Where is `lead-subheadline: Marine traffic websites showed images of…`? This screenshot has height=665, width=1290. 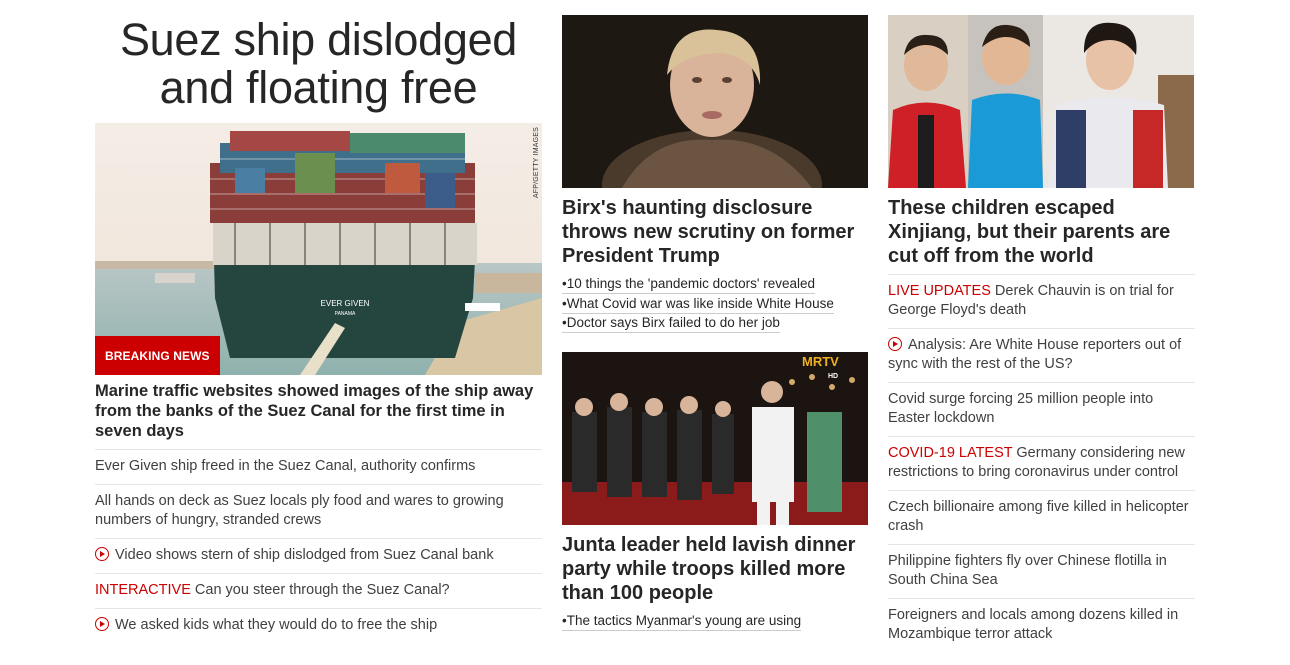
lead-subheadline: Marine traffic websites showed images of… is located at coordinates (318, 411).